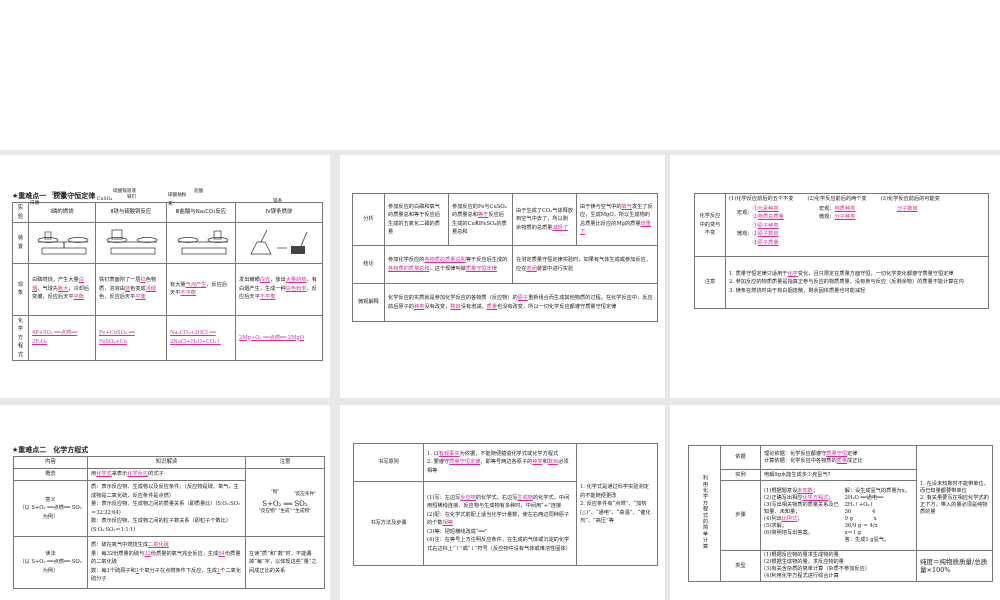 The width and height of the screenshot is (1000, 600). Describe the element at coordinates (50, 474) in the screenshot. I see `row-label: 概念` at that location.